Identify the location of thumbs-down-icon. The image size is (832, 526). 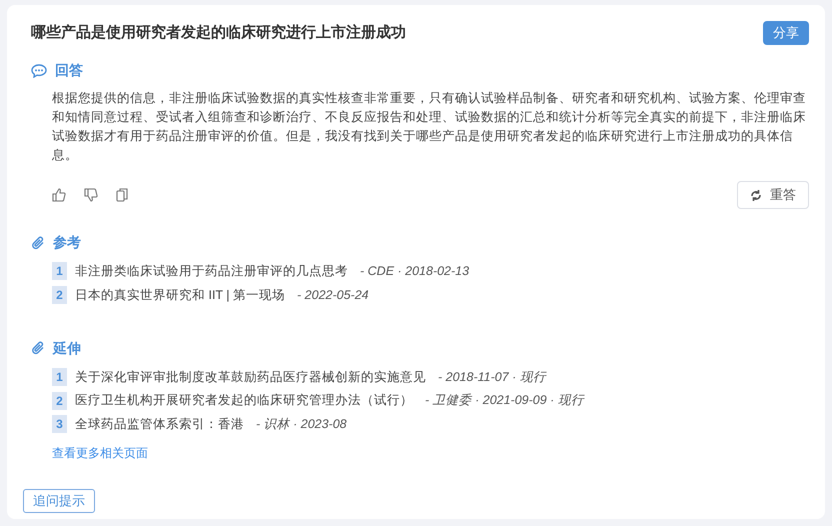
(91, 195).